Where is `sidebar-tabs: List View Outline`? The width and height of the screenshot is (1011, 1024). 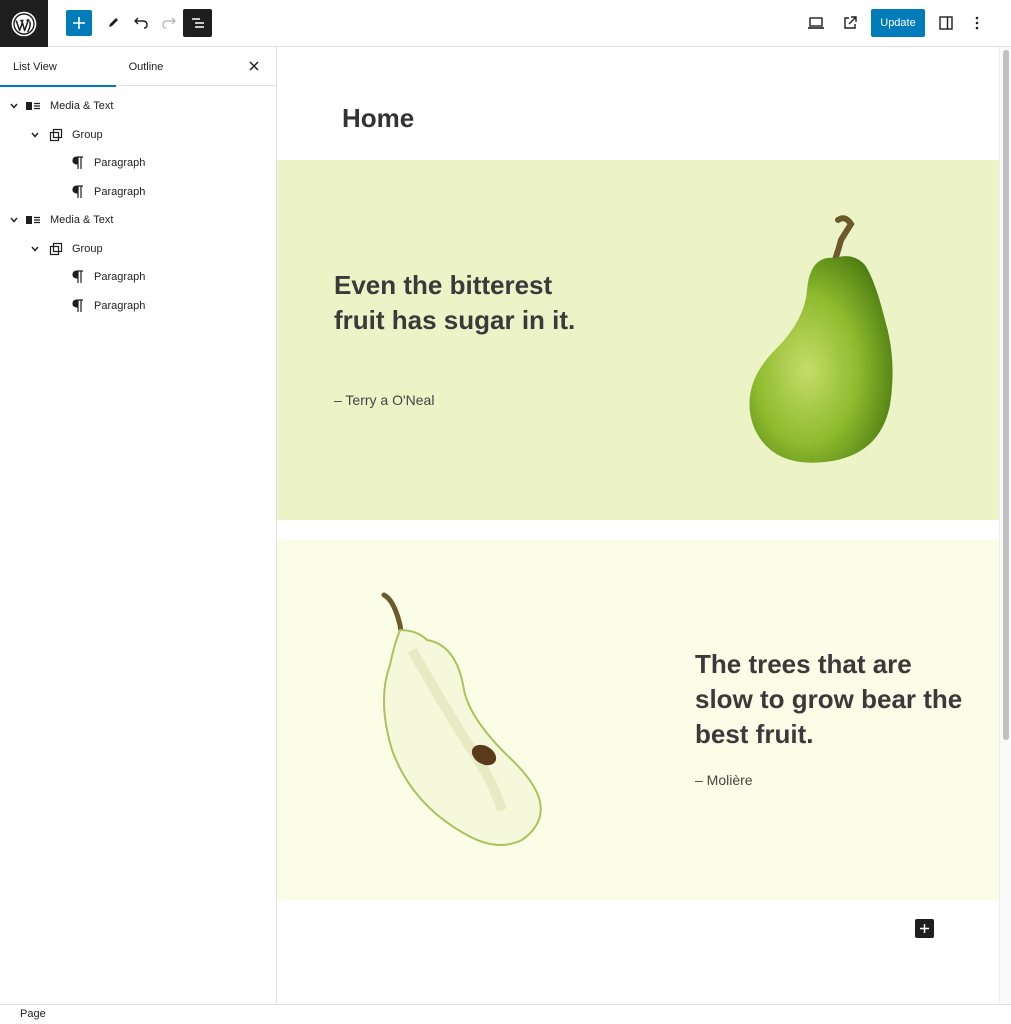
sidebar-tabs: List View Outline is located at coordinates (138, 67).